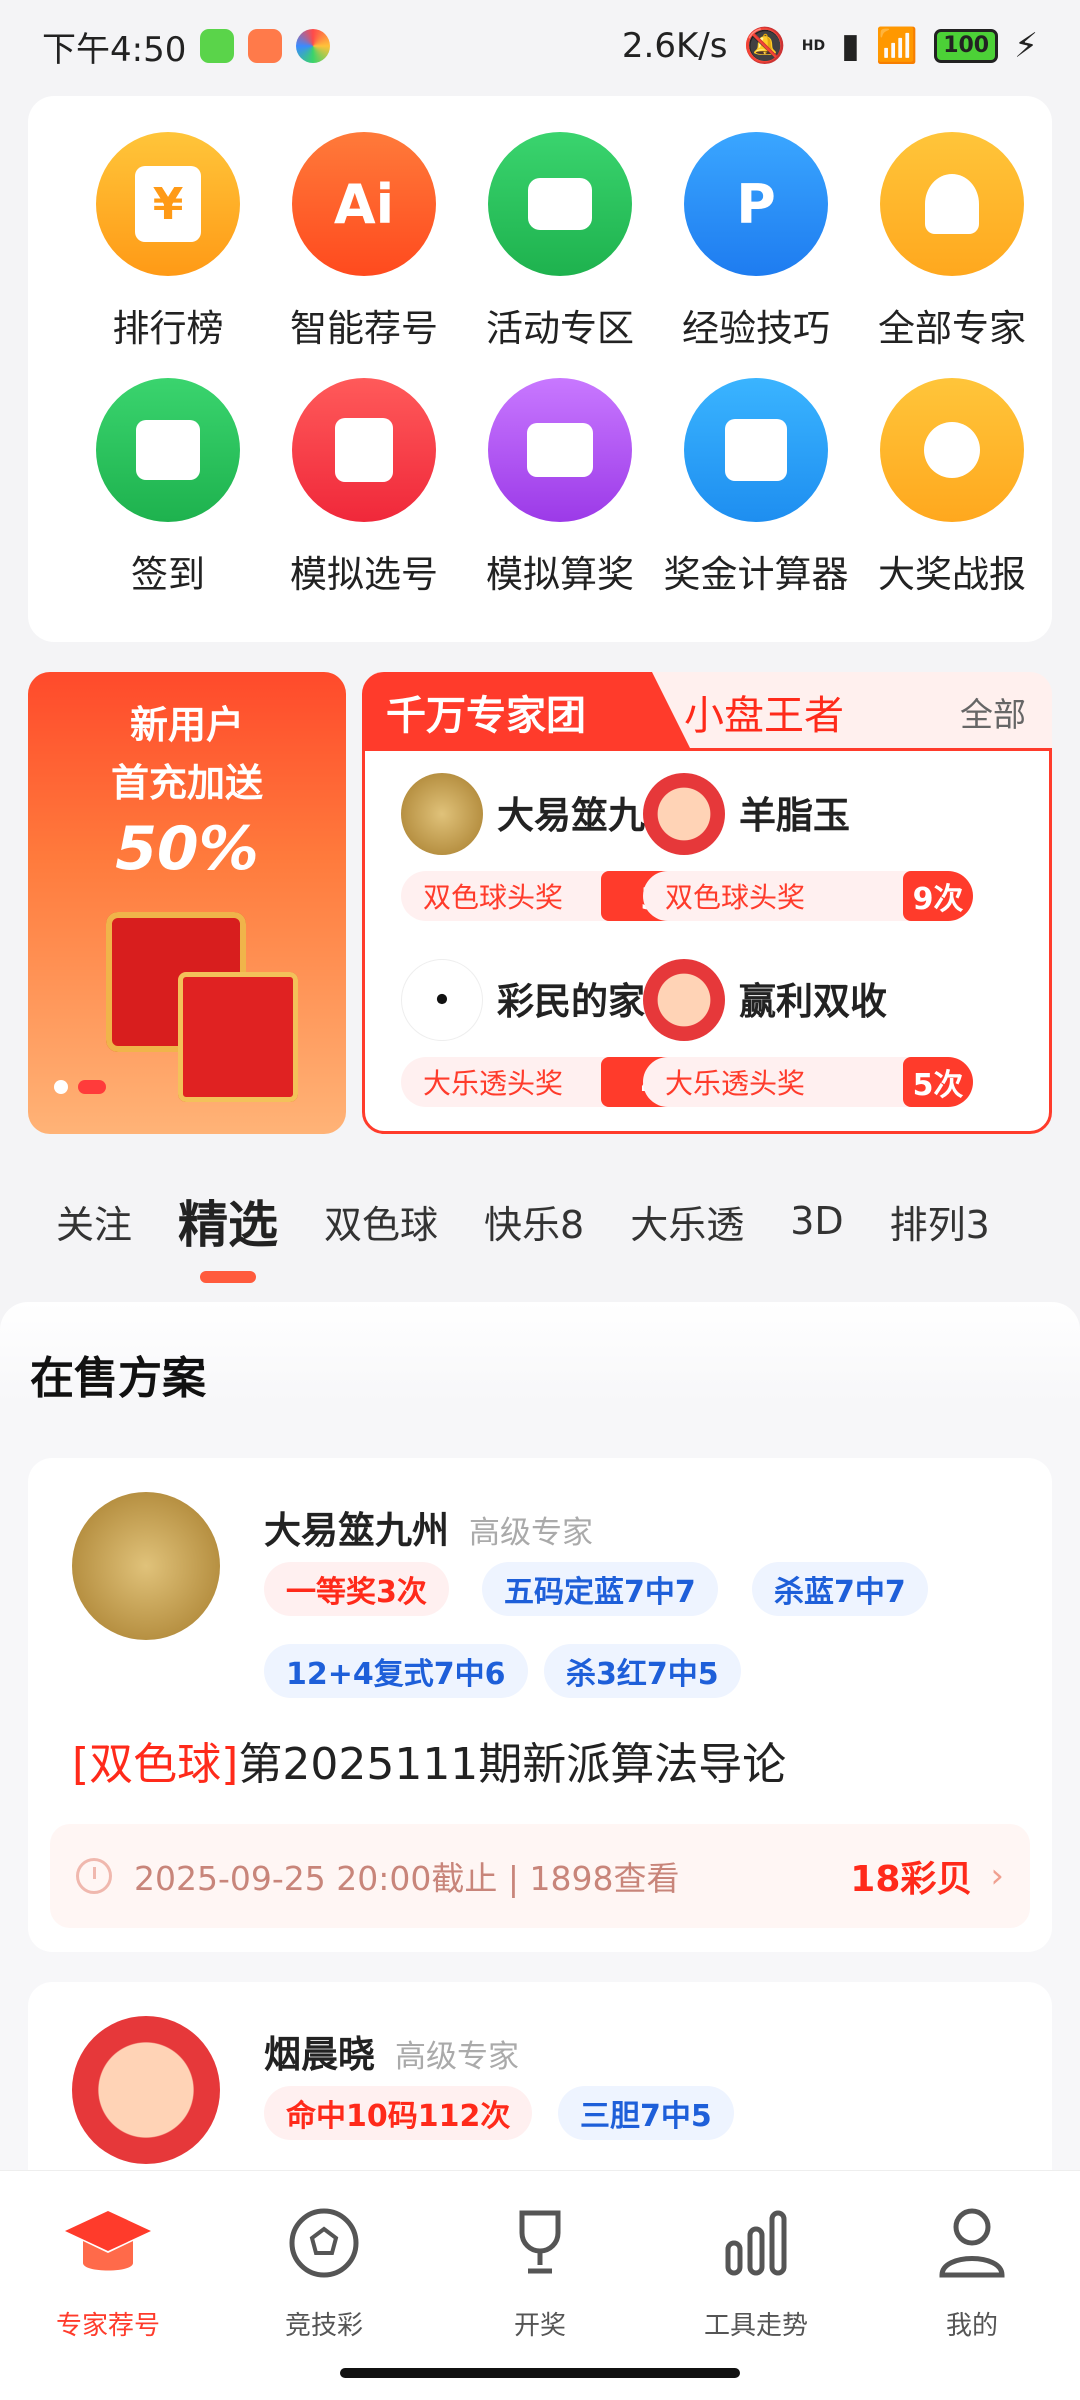  I want to click on battery-icon: 100, so click(966, 46).